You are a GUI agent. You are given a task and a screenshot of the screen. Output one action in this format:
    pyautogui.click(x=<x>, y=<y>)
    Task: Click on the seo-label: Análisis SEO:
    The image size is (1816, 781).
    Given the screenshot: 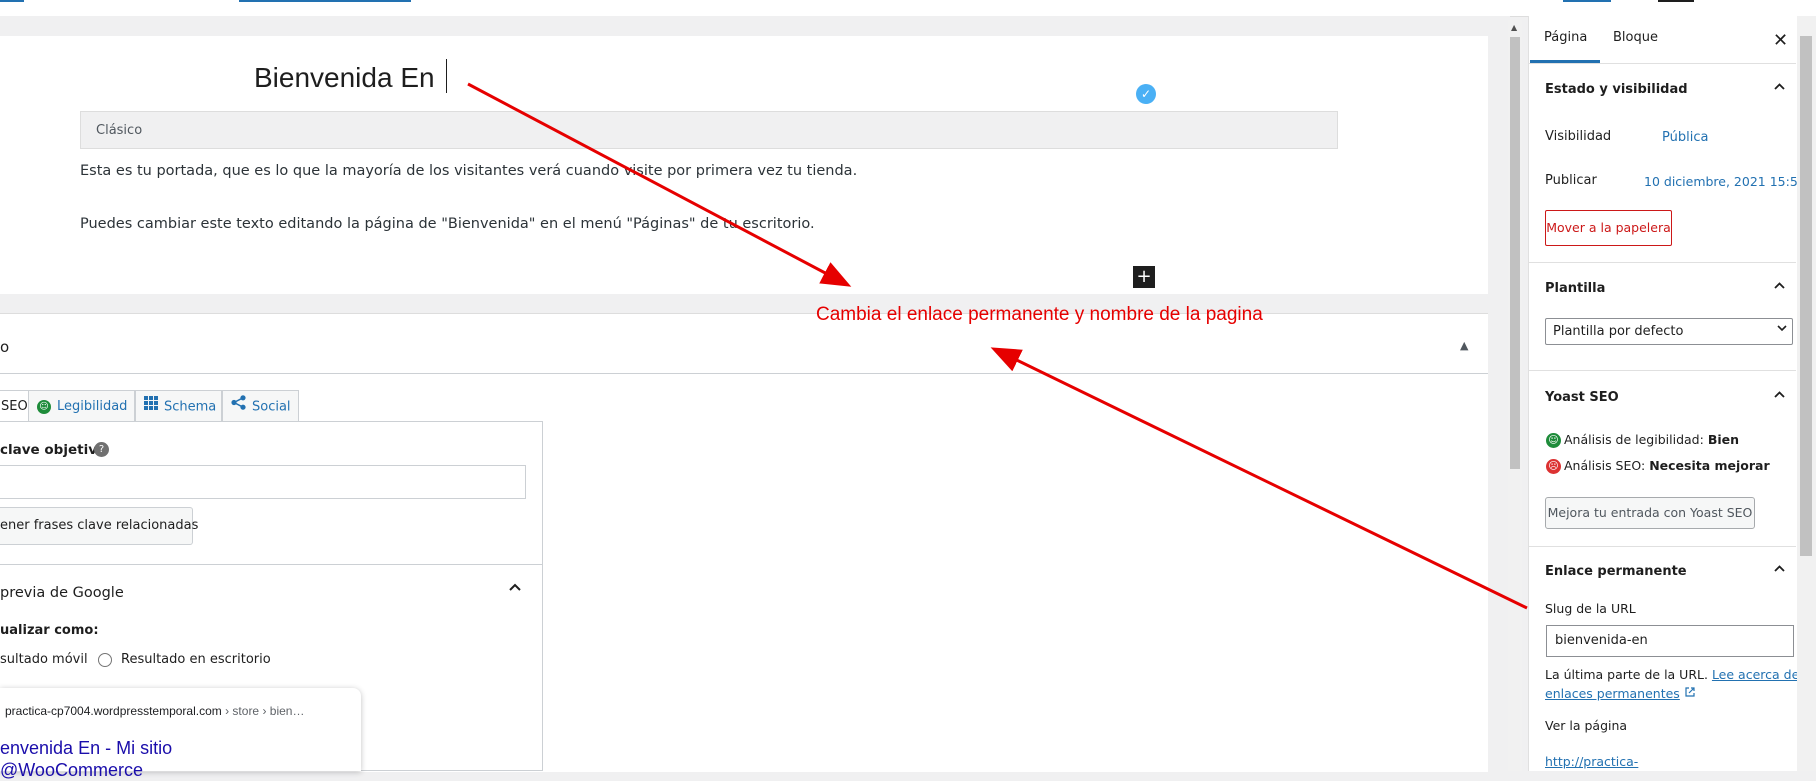 What is the action you would take?
    pyautogui.click(x=1605, y=465)
    